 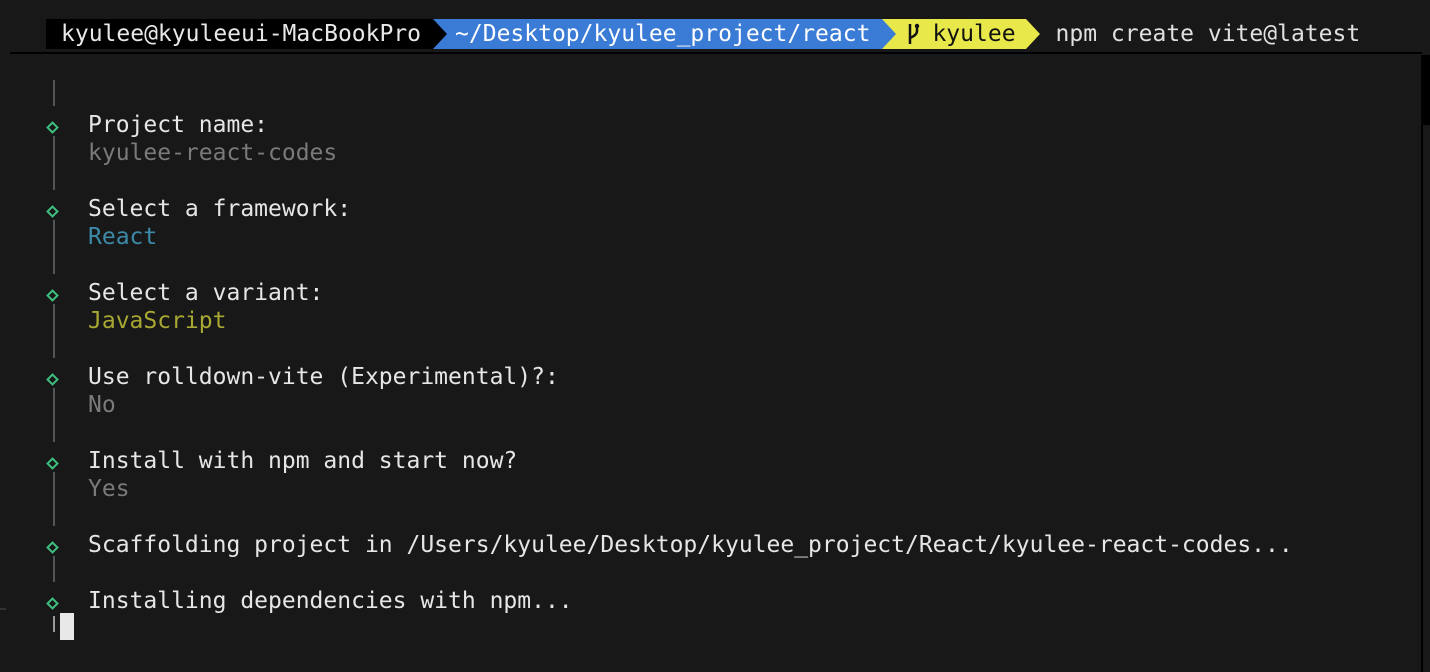 What do you see at coordinates (109, 489) in the screenshot?
I see `step-value: Yes` at bounding box center [109, 489].